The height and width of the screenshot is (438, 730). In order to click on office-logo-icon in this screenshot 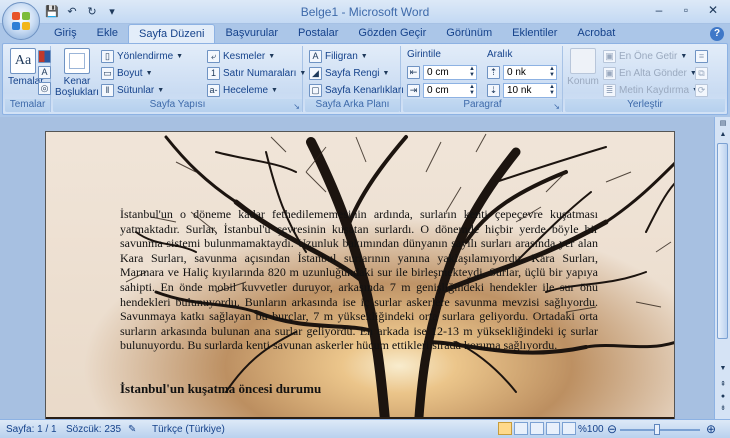, I will do `click(21, 21)`.